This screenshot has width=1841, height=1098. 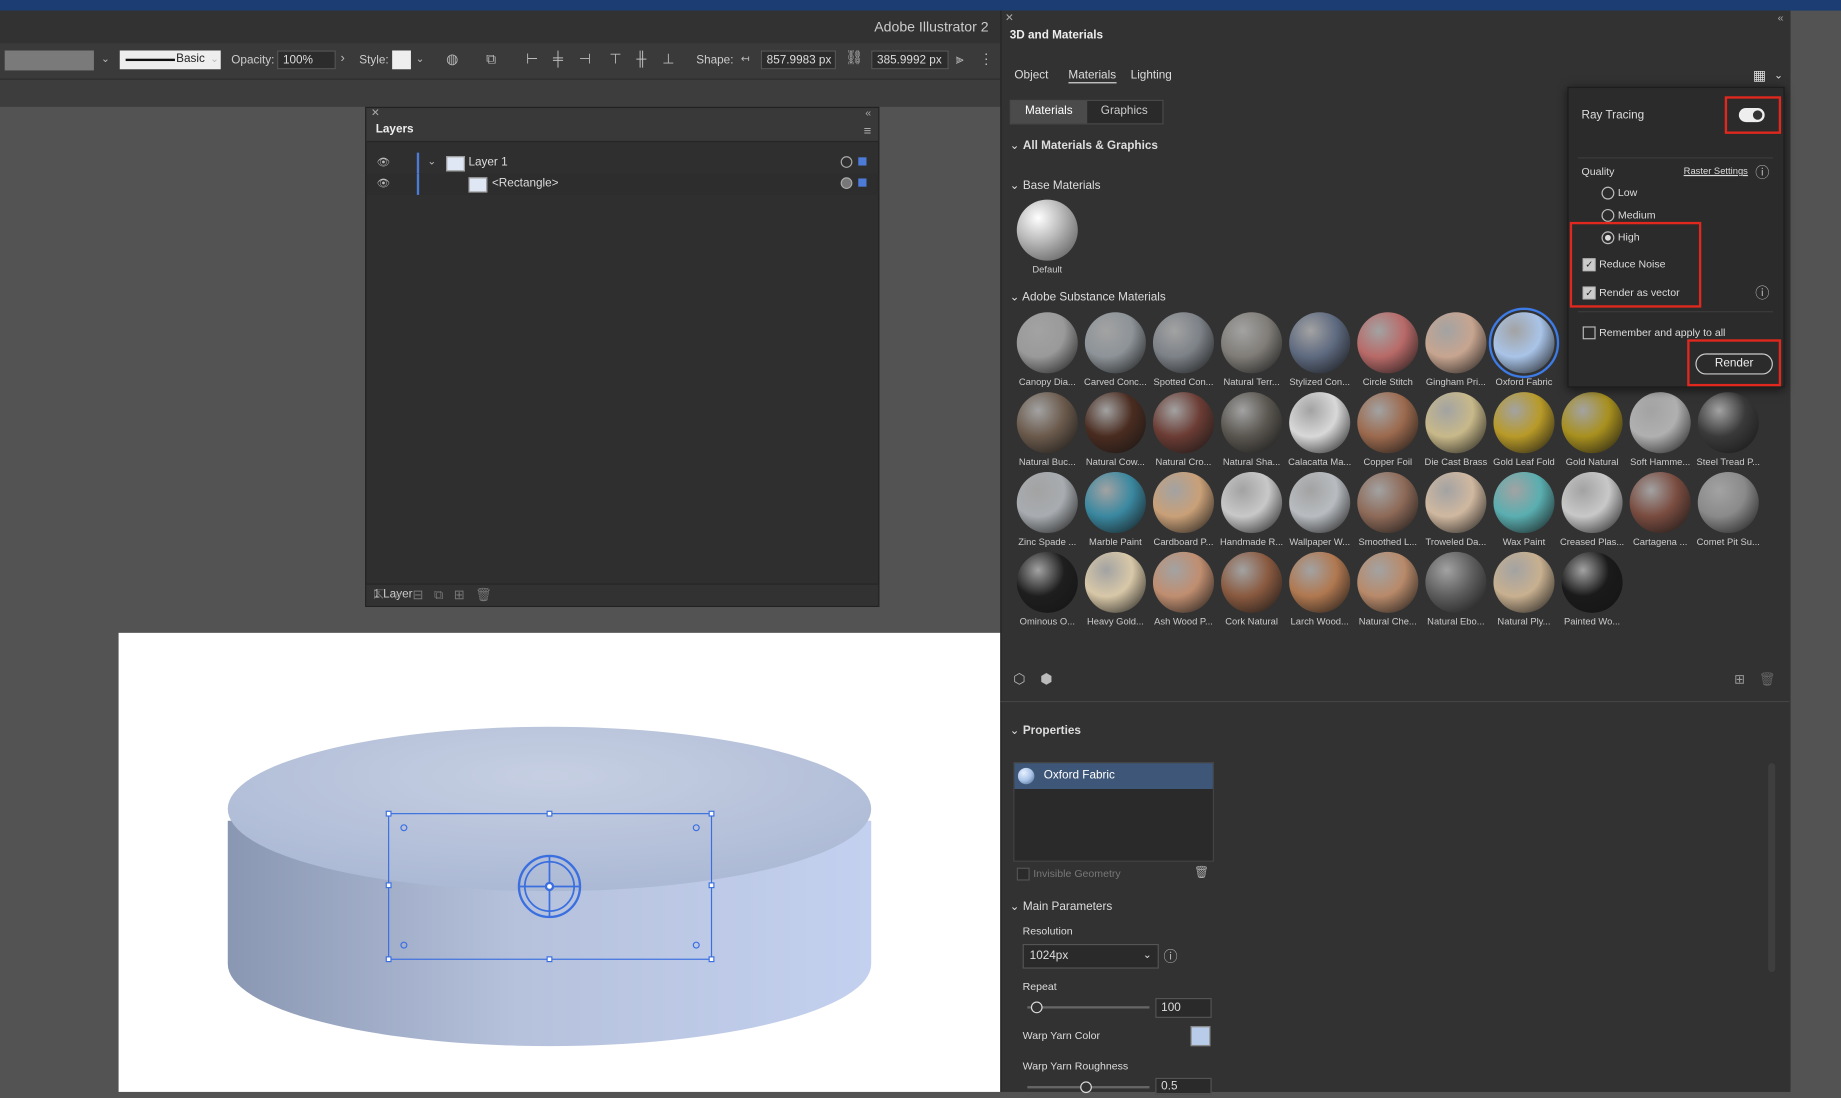 What do you see at coordinates (532, 58) in the screenshot?
I see `align-left-icon: ⊢` at bounding box center [532, 58].